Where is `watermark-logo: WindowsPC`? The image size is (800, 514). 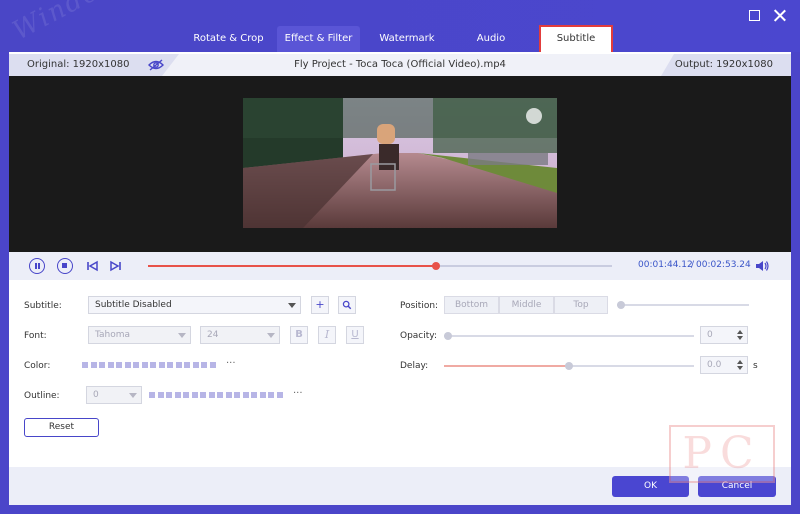 watermark-logo: WindowsPC is located at coordinates (92, 23).